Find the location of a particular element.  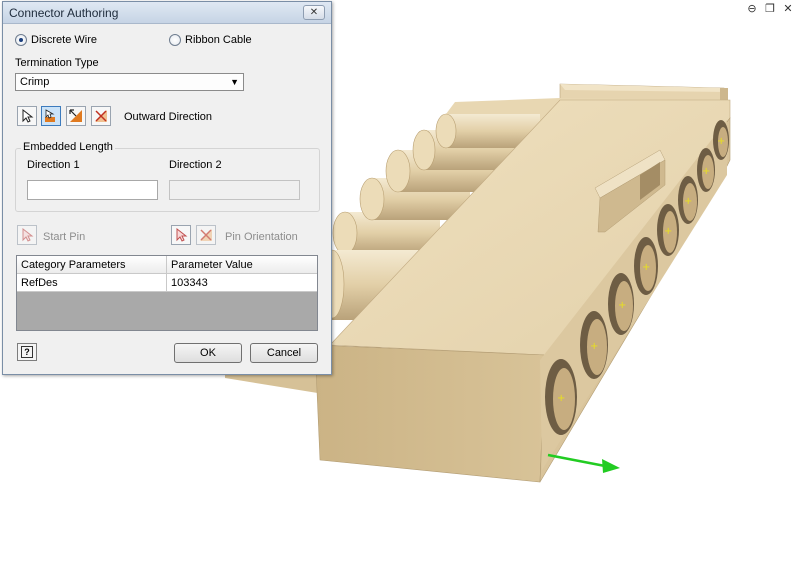

ok-button: OK is located at coordinates (208, 353).